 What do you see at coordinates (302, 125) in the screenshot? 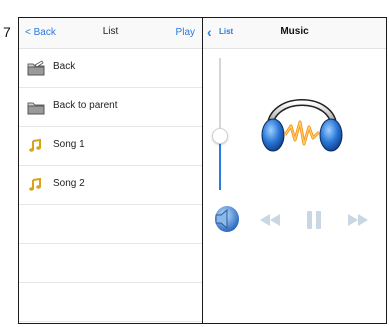
I see `headphones-icon` at bounding box center [302, 125].